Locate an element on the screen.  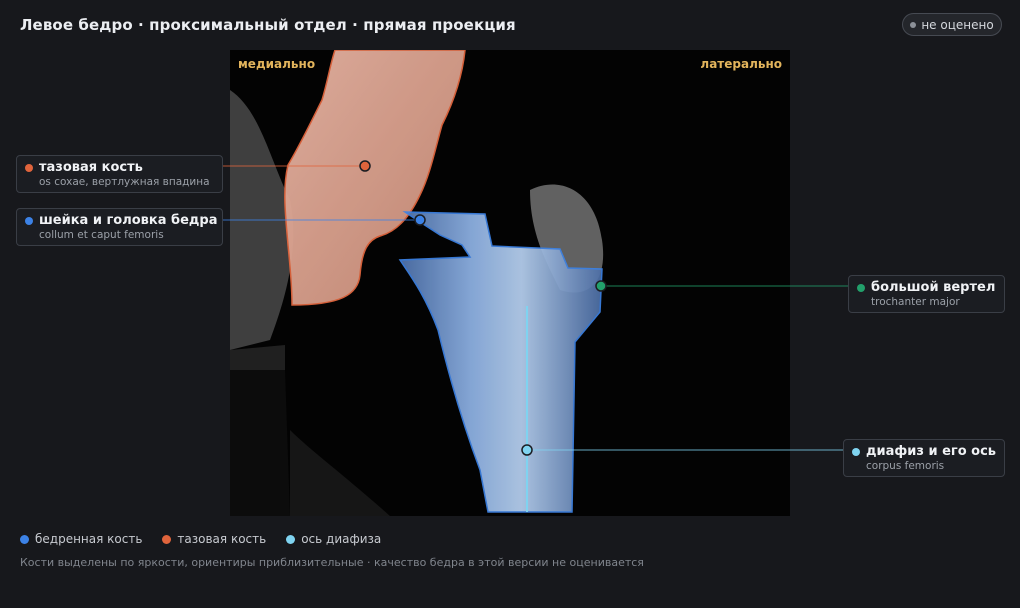
legend-item-axis: ось диафиза is located at coordinates (333, 539).